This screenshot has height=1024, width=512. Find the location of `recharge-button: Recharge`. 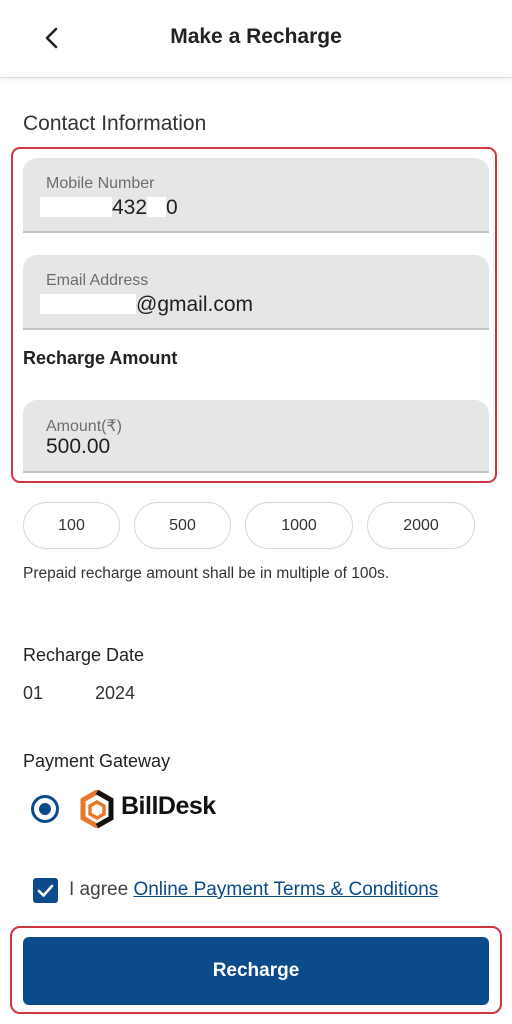

recharge-button: Recharge is located at coordinates (256, 971).